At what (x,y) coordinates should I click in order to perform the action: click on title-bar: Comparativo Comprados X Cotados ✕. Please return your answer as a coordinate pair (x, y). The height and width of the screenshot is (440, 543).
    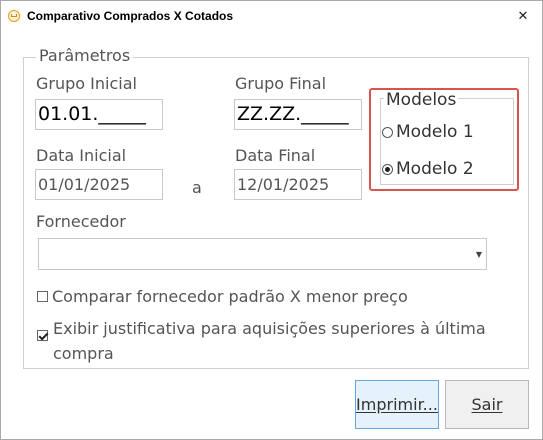
    Looking at the image, I should click on (271, 17).